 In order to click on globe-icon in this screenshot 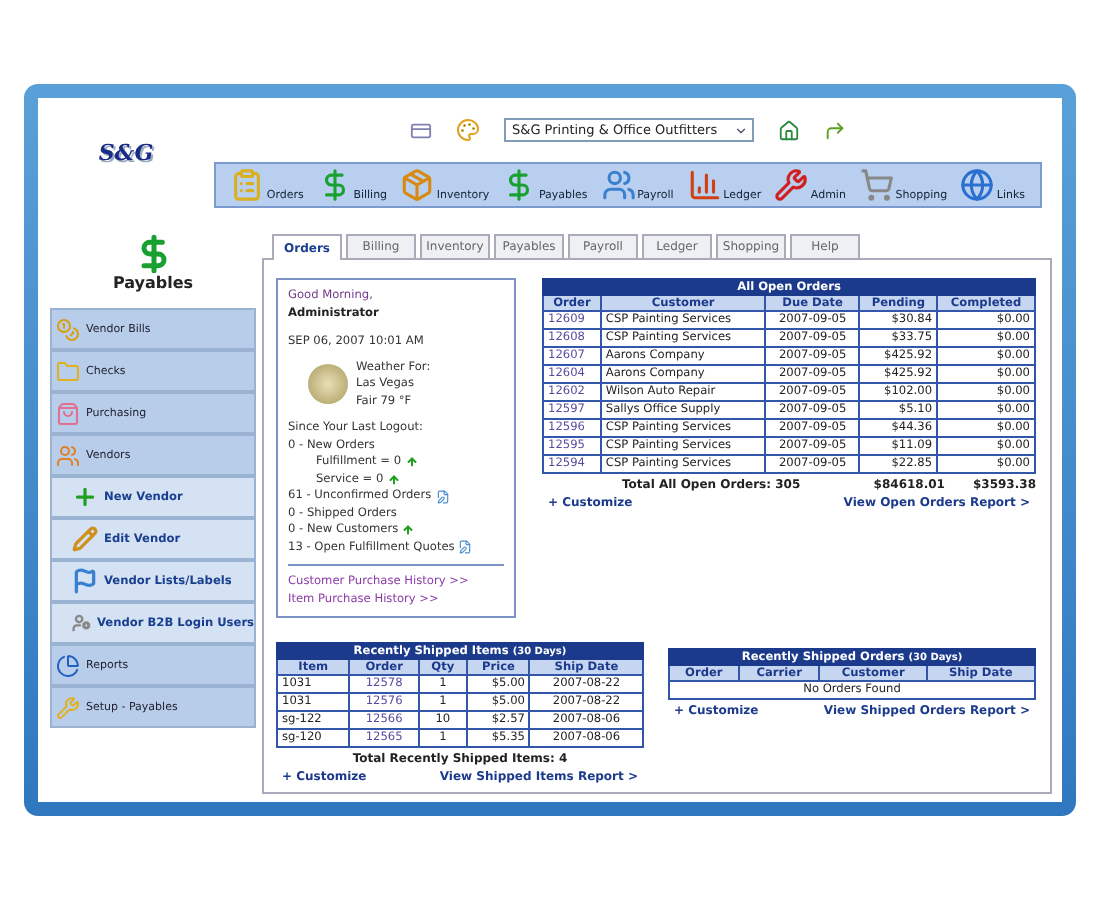, I will do `click(977, 185)`.